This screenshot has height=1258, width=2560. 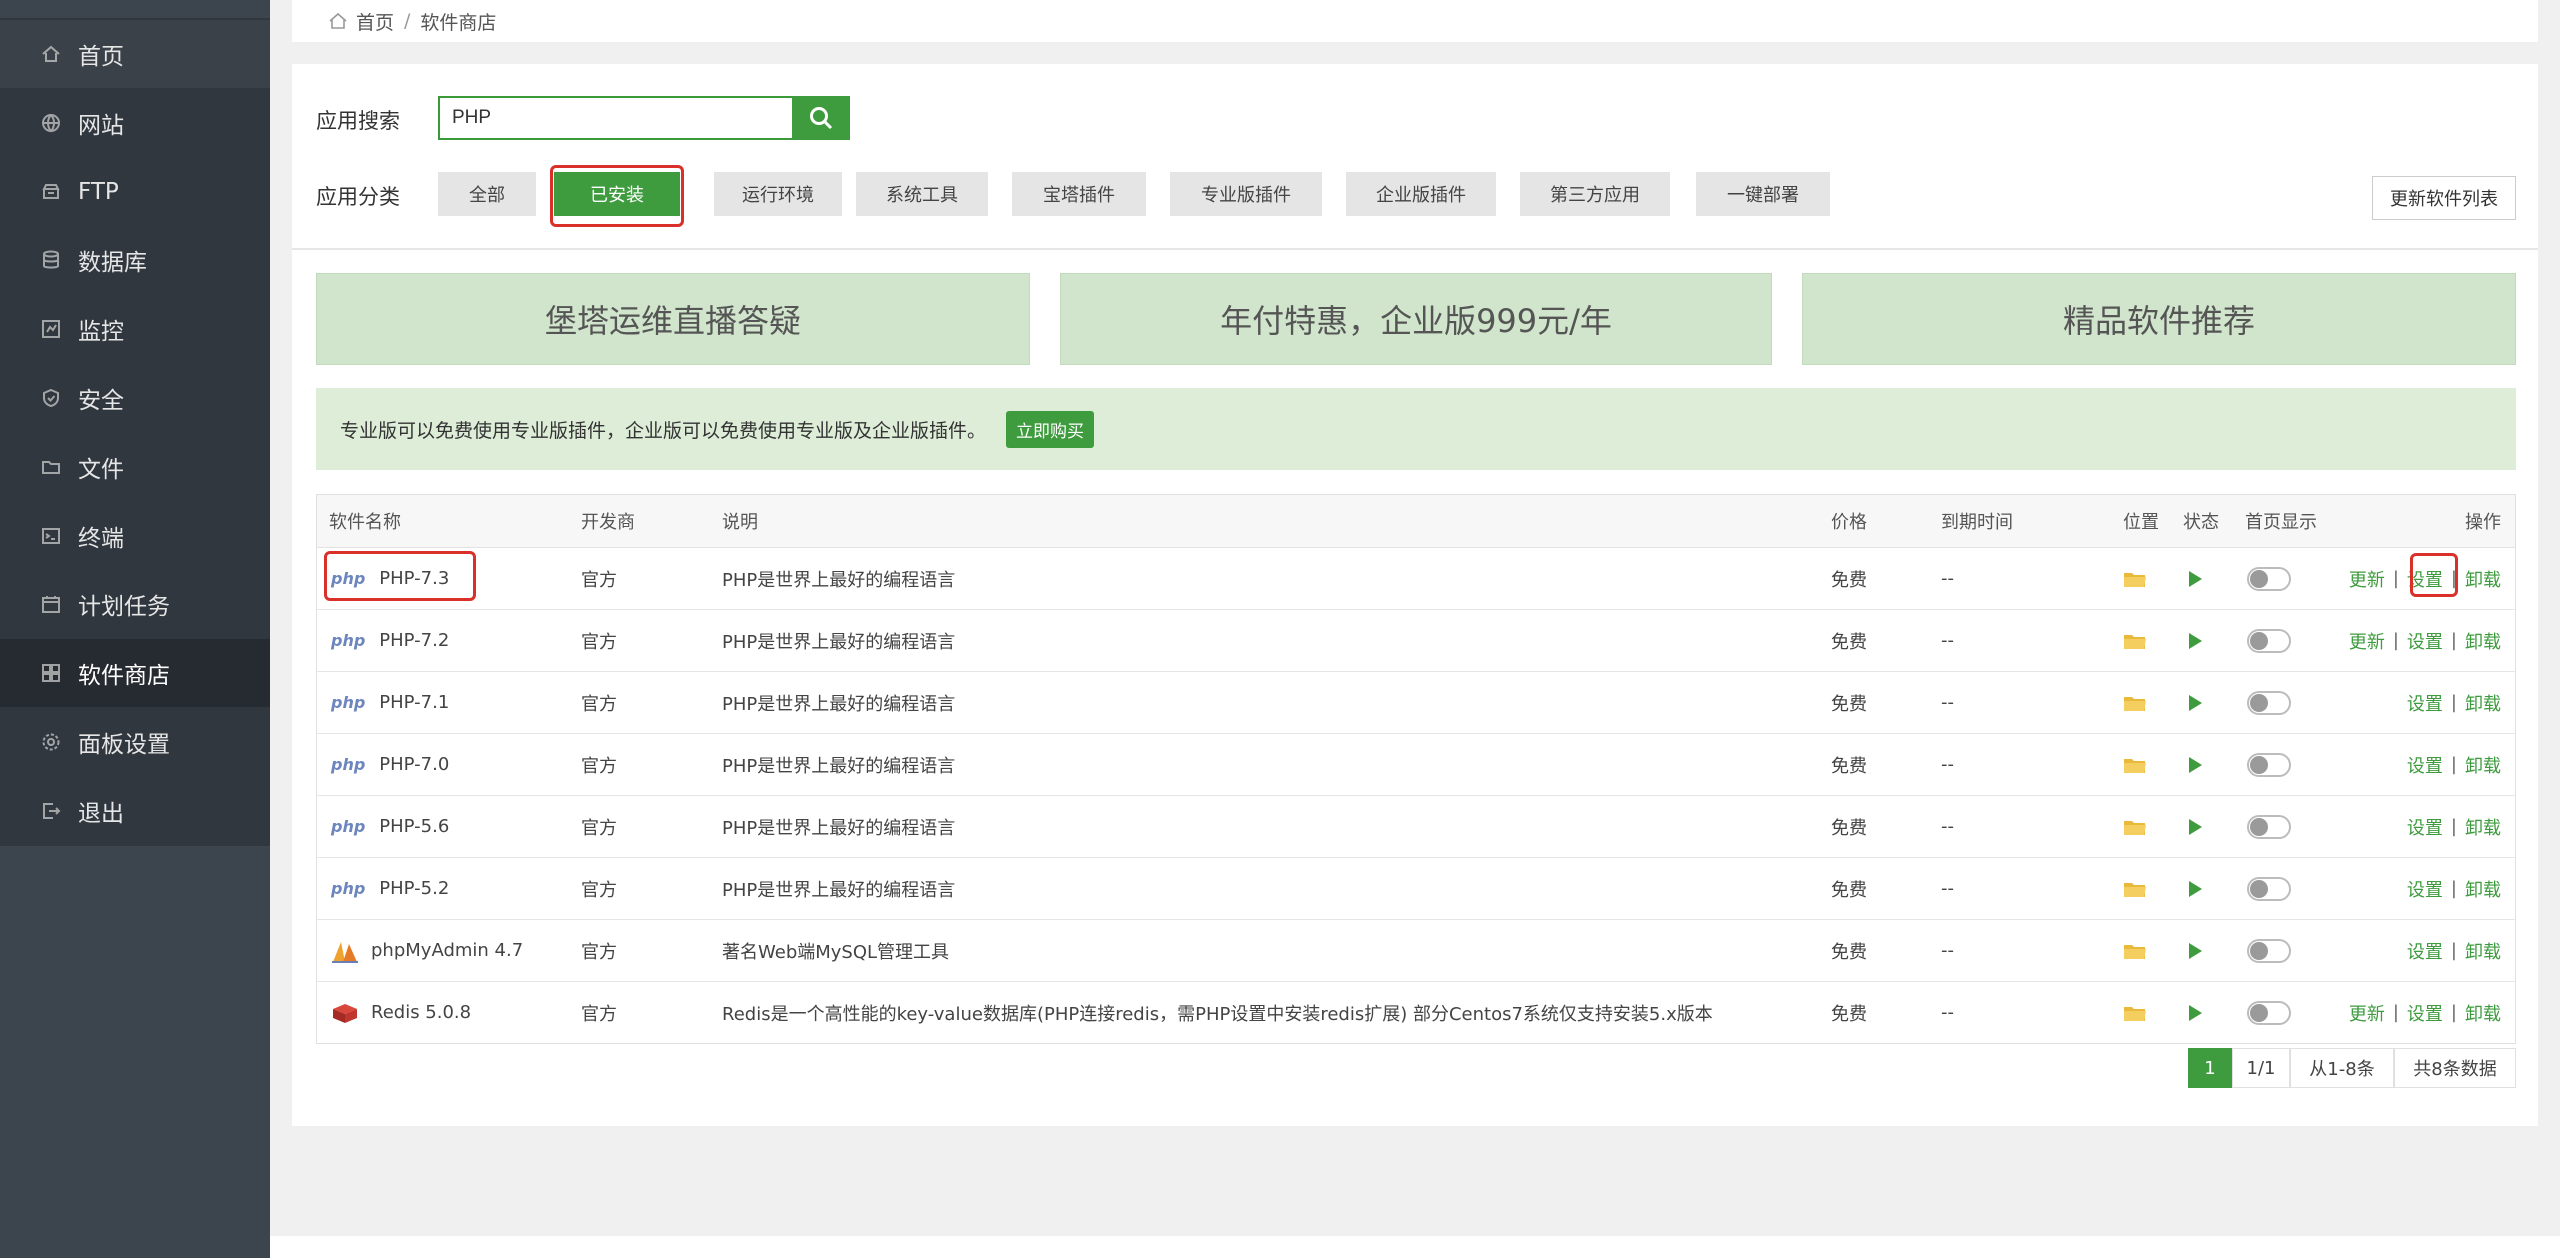 I want to click on php-logo-icon: php, so click(x=348, y=764).